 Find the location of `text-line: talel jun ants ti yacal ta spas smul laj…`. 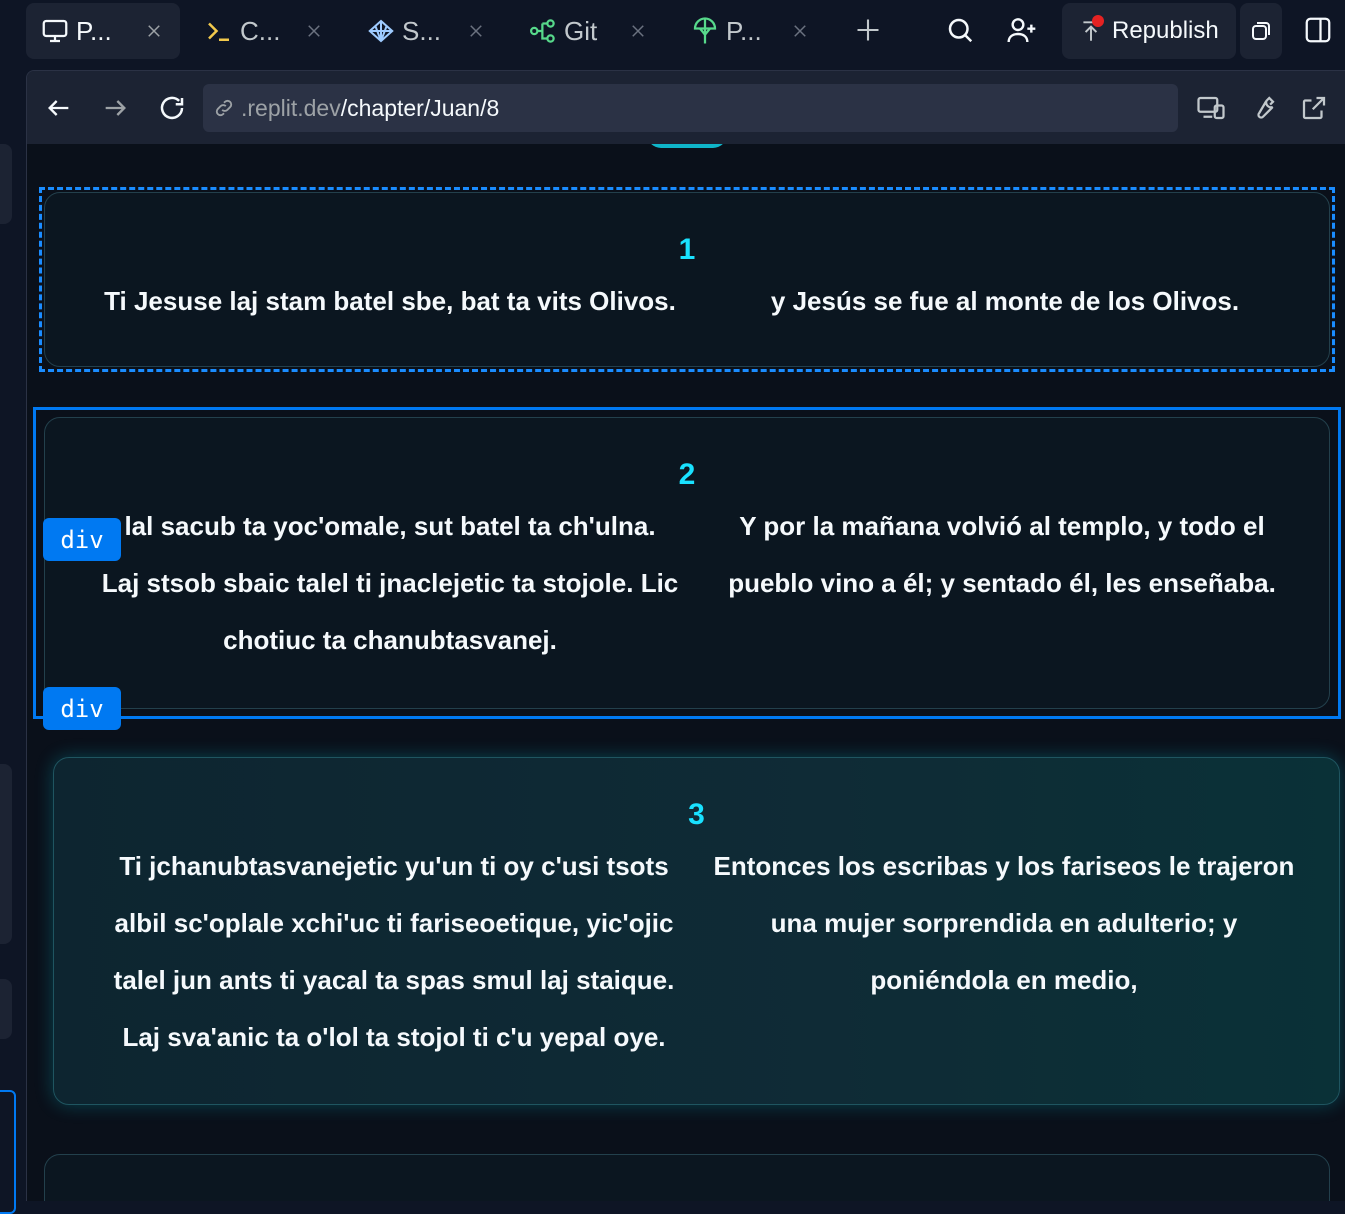

text-line: talel jun ants ti yacal ta spas smul laj… is located at coordinates (394, 980).